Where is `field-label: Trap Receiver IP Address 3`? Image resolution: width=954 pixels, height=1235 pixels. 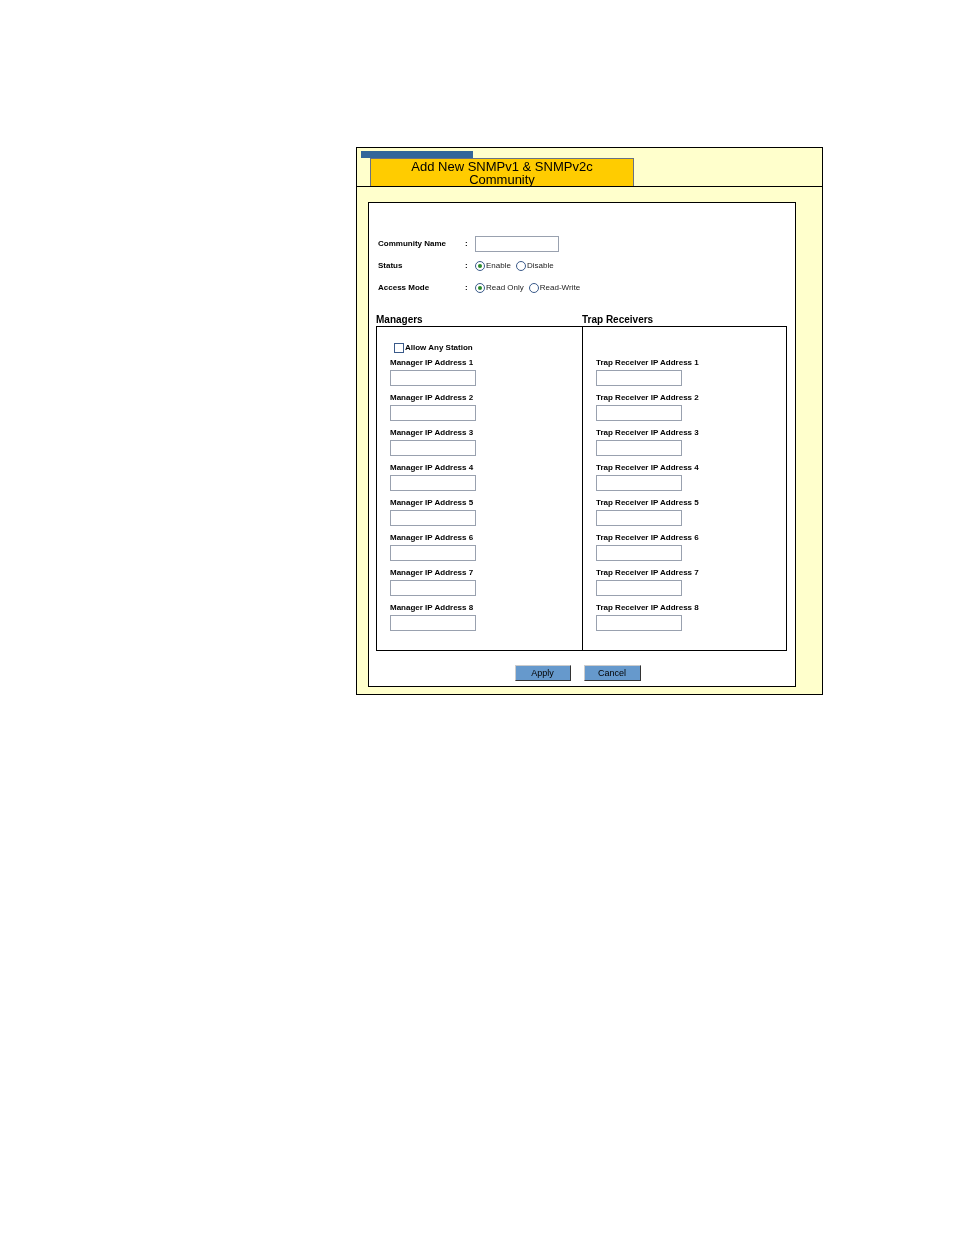
field-label: Trap Receiver IP Address 3 is located at coordinates (647, 433).